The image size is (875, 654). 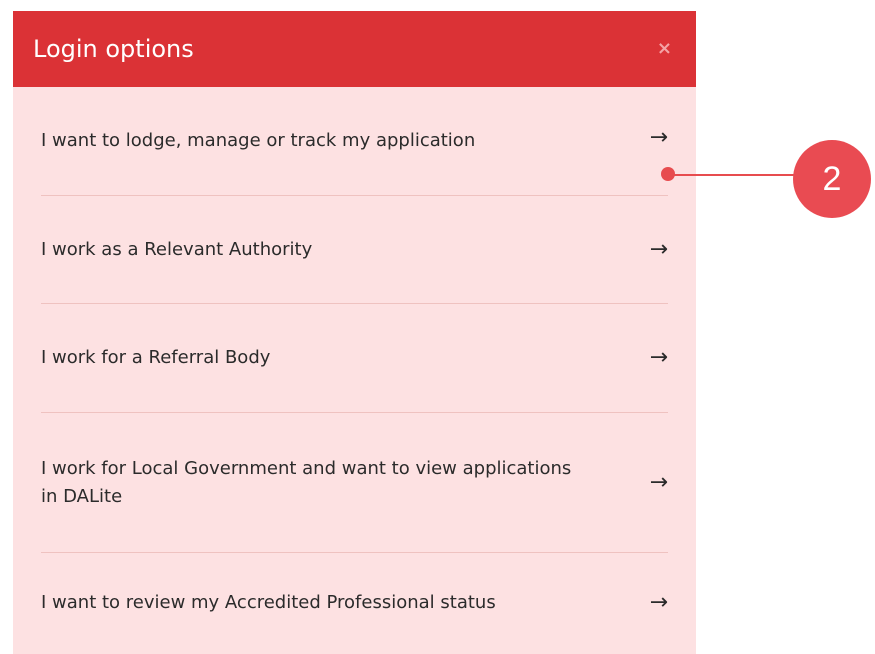 What do you see at coordinates (354, 250) in the screenshot?
I see `option-relevant-authority: I work as a Relevant Authority →` at bounding box center [354, 250].